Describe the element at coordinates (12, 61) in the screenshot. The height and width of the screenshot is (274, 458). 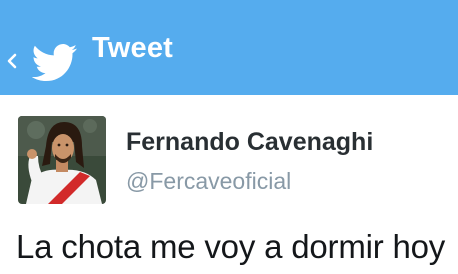
I see `chevron-left-icon` at that location.